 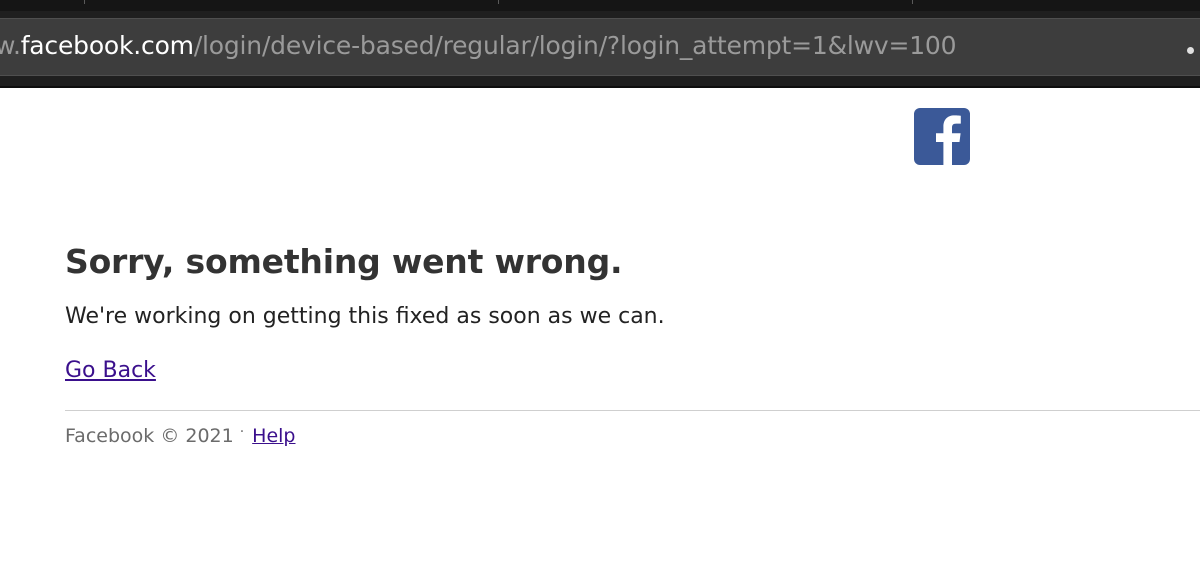 What do you see at coordinates (107, 45) in the screenshot?
I see `url-host: facebook.com` at bounding box center [107, 45].